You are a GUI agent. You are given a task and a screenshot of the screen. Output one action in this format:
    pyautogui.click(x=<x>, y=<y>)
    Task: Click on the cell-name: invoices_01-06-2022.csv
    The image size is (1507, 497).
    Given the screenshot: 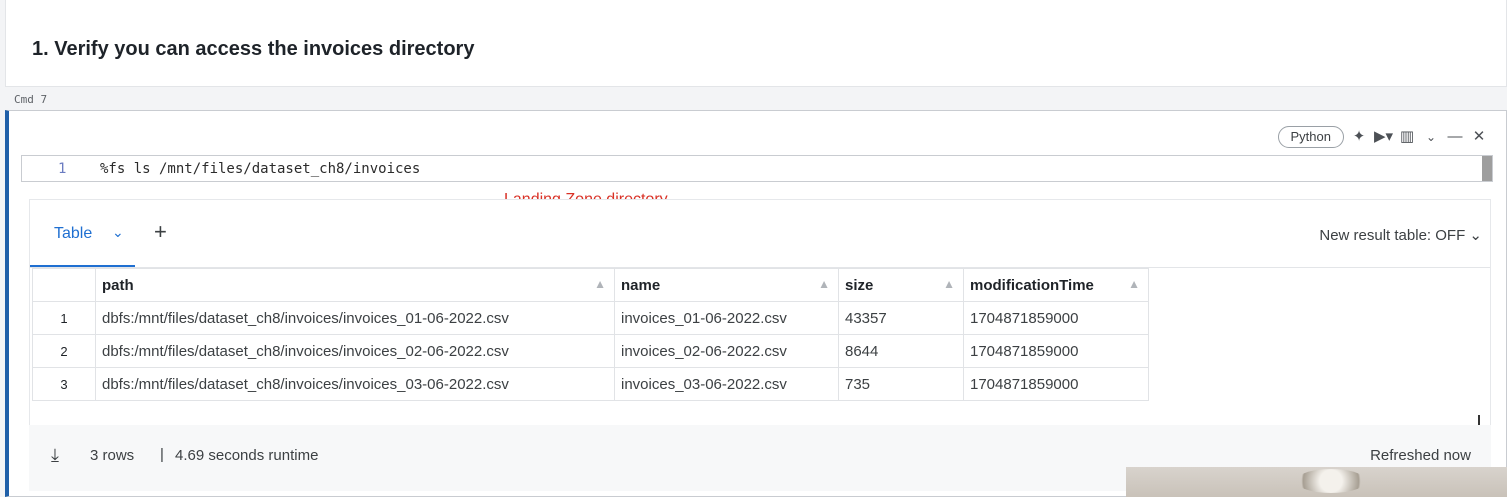 What is the action you would take?
    pyautogui.click(x=726, y=318)
    